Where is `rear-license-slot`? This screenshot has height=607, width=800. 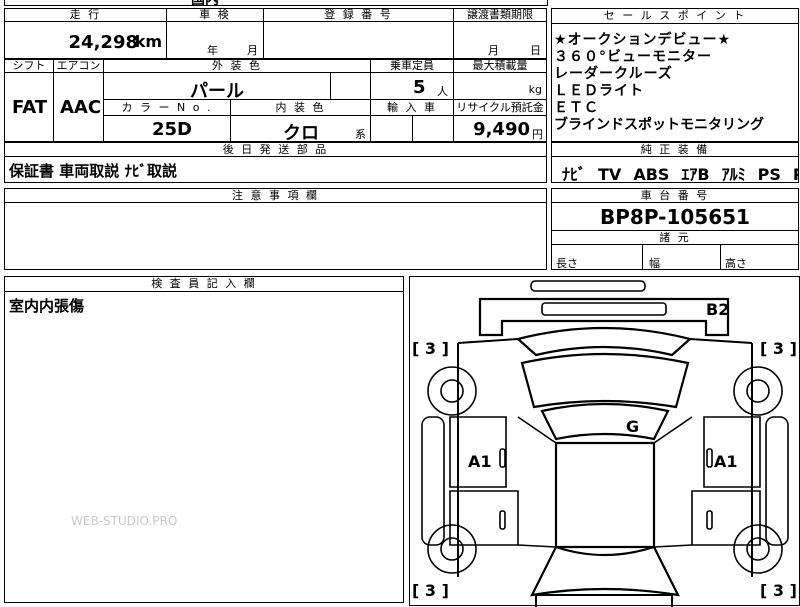
rear-license-slot is located at coordinates (604, 309).